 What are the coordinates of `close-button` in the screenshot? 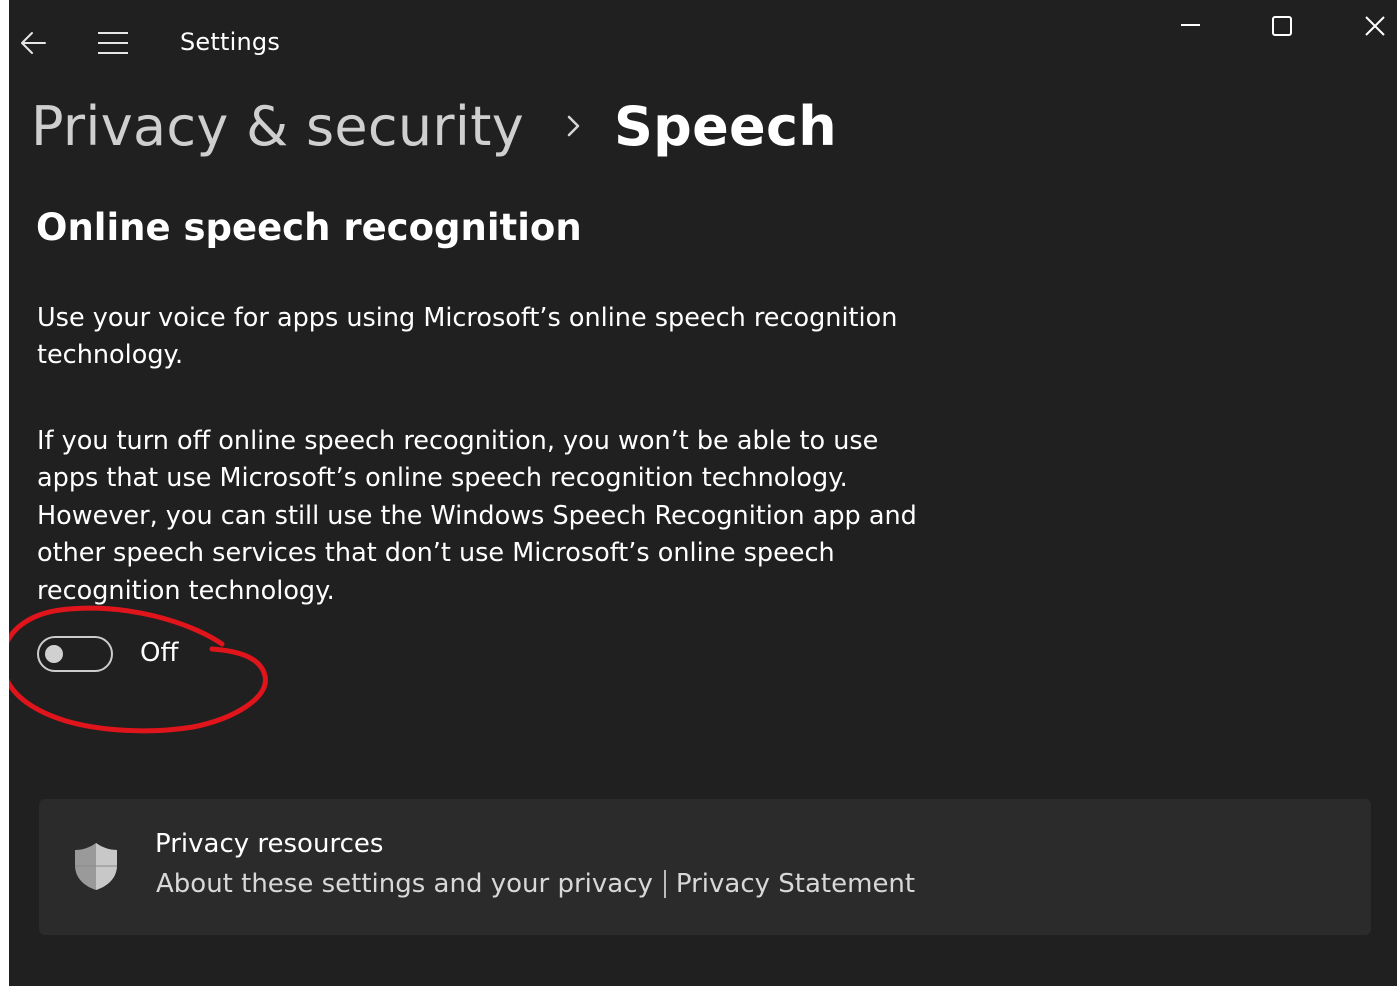 It's located at (1368, 28).